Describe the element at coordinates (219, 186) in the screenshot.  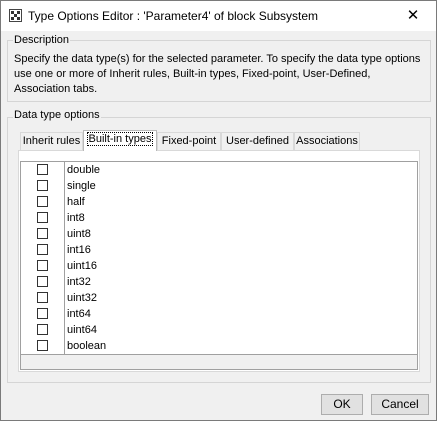
I see `table-row: single` at that location.